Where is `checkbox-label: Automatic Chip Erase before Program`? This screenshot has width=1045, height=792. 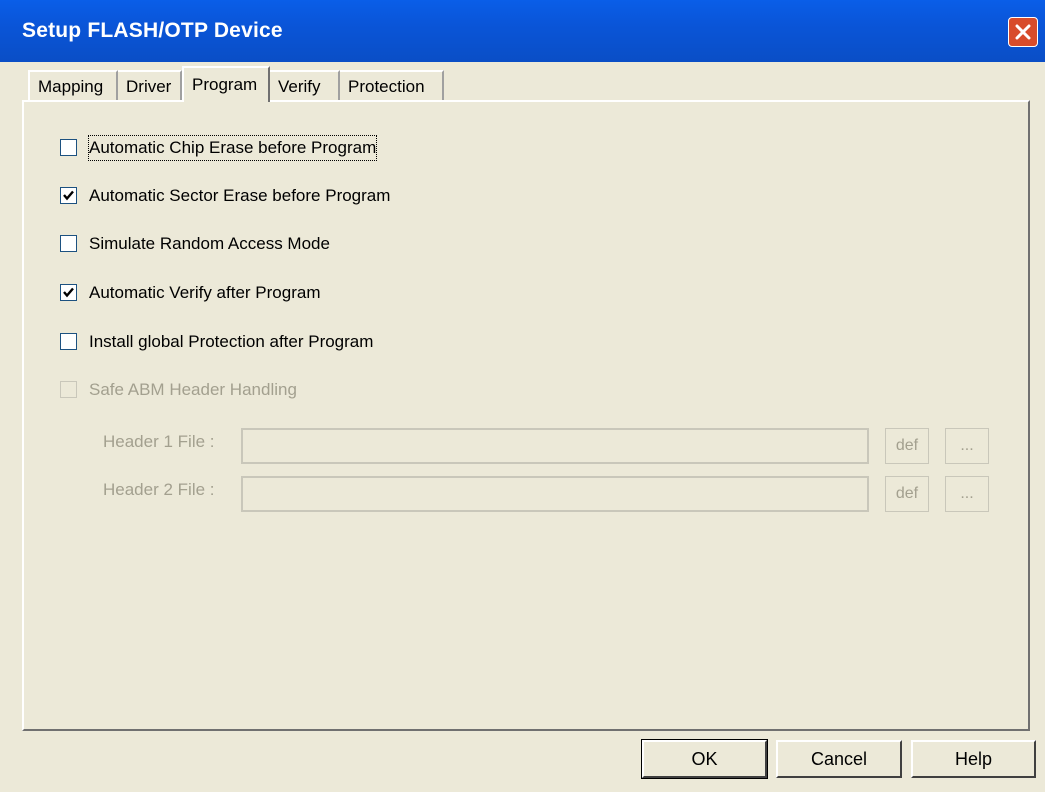 checkbox-label: Automatic Chip Erase before Program is located at coordinates (232, 148).